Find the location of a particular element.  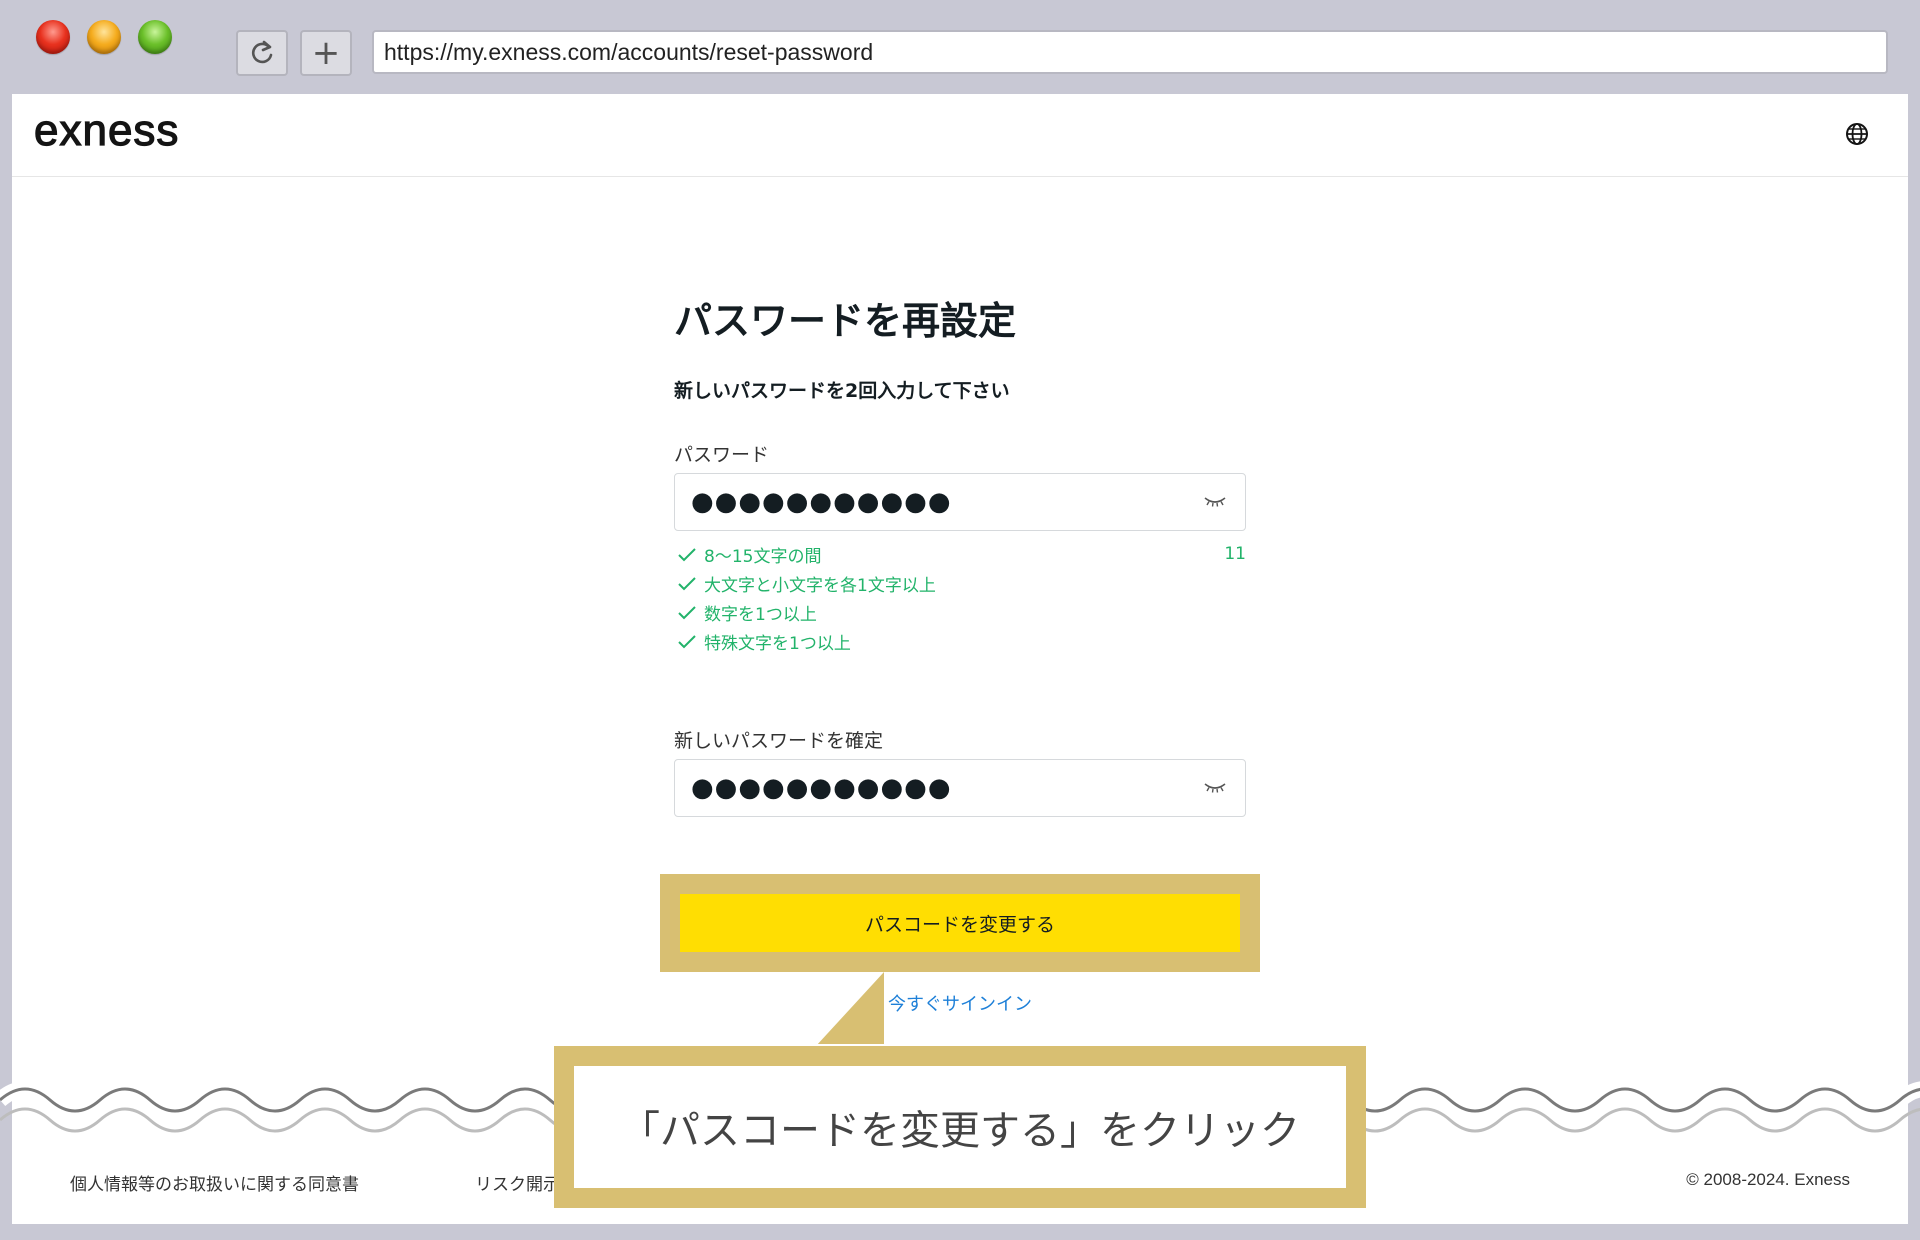

close-window-button is located at coordinates (53, 37).